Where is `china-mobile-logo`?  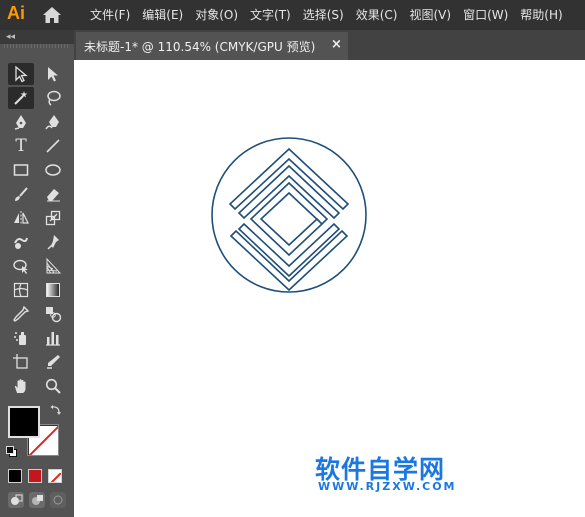 china-mobile-logo is located at coordinates (289, 215).